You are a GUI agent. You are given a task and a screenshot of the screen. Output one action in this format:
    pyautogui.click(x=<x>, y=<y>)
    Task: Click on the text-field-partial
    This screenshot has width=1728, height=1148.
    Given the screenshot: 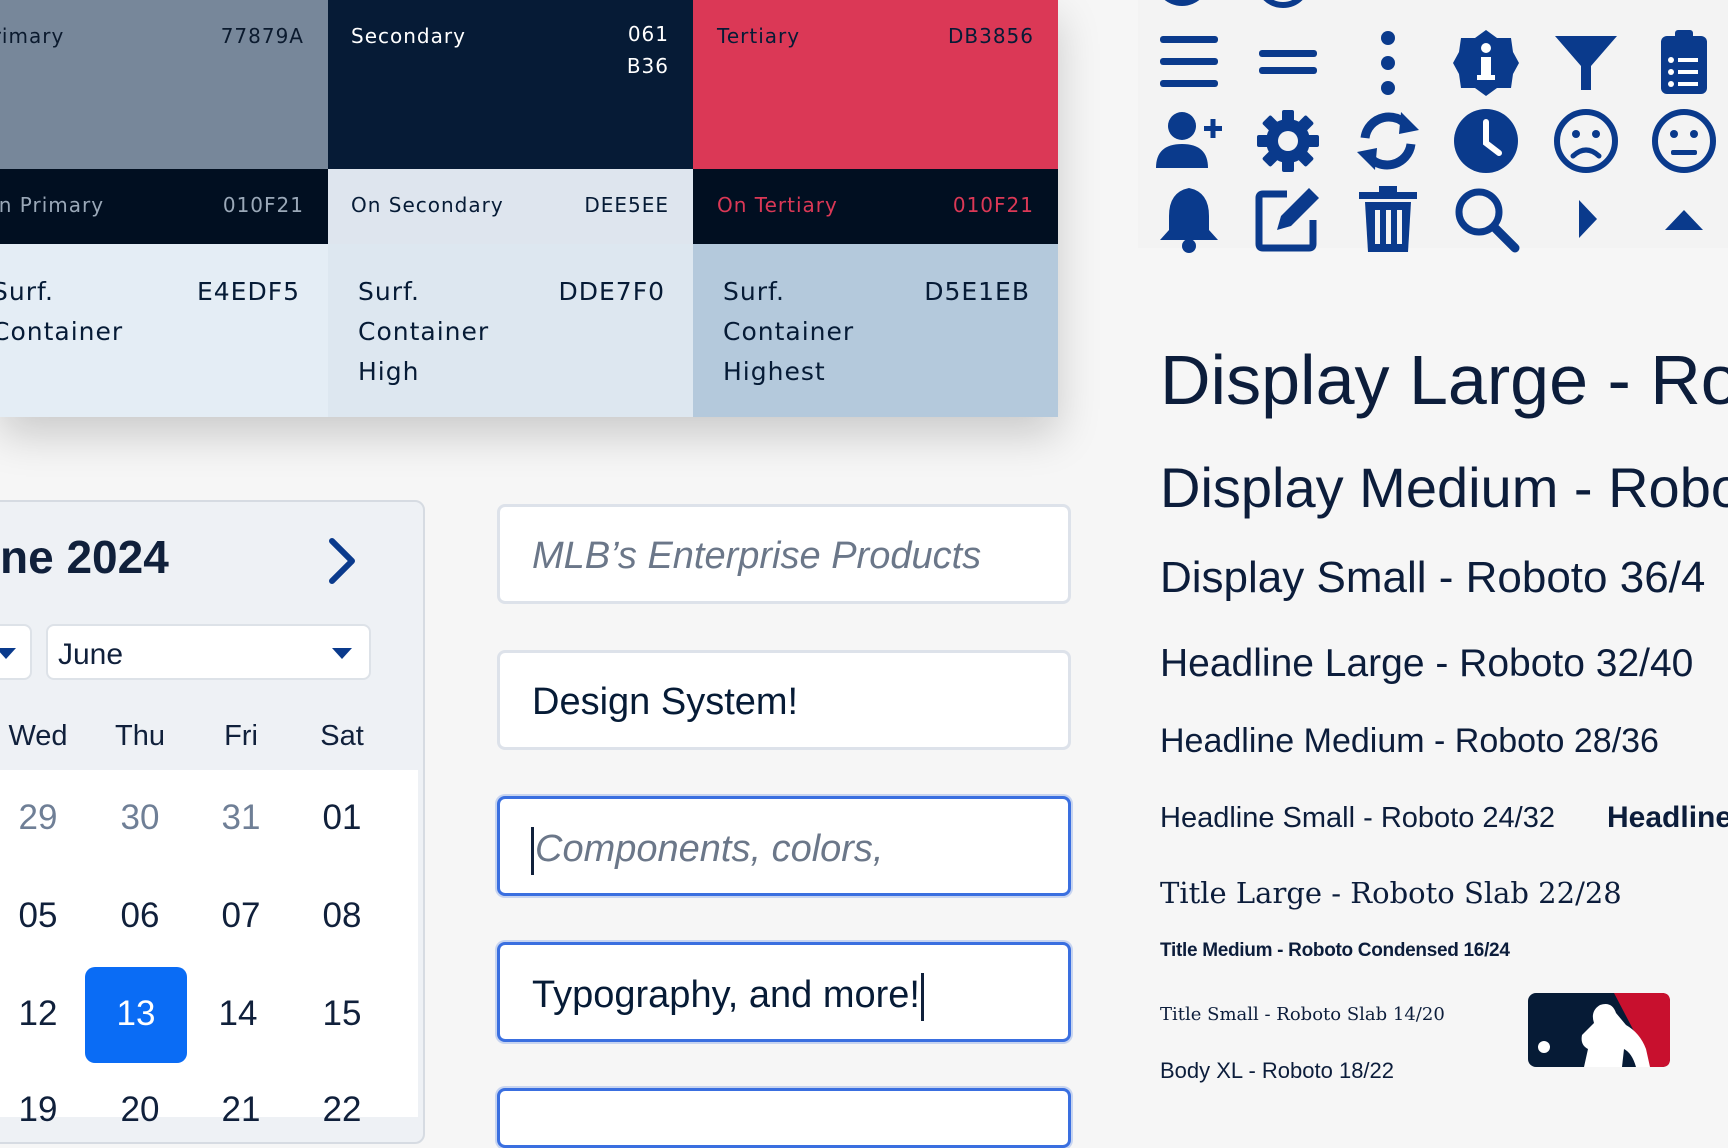 What is the action you would take?
    pyautogui.click(x=784, y=1118)
    